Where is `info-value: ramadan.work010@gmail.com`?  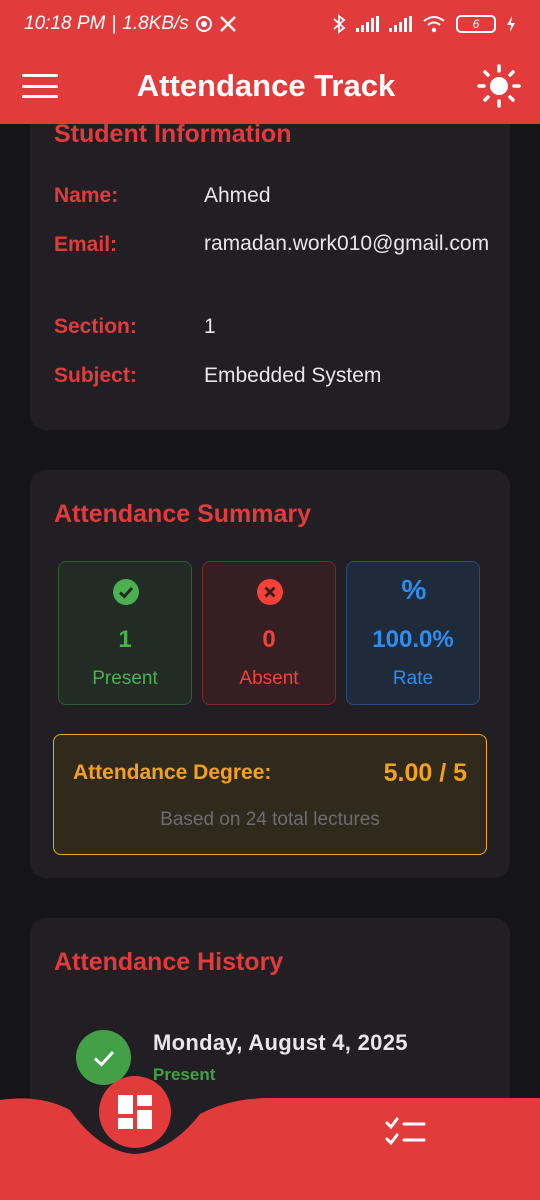 info-value: ramadan.work010@gmail.com is located at coordinates (347, 243).